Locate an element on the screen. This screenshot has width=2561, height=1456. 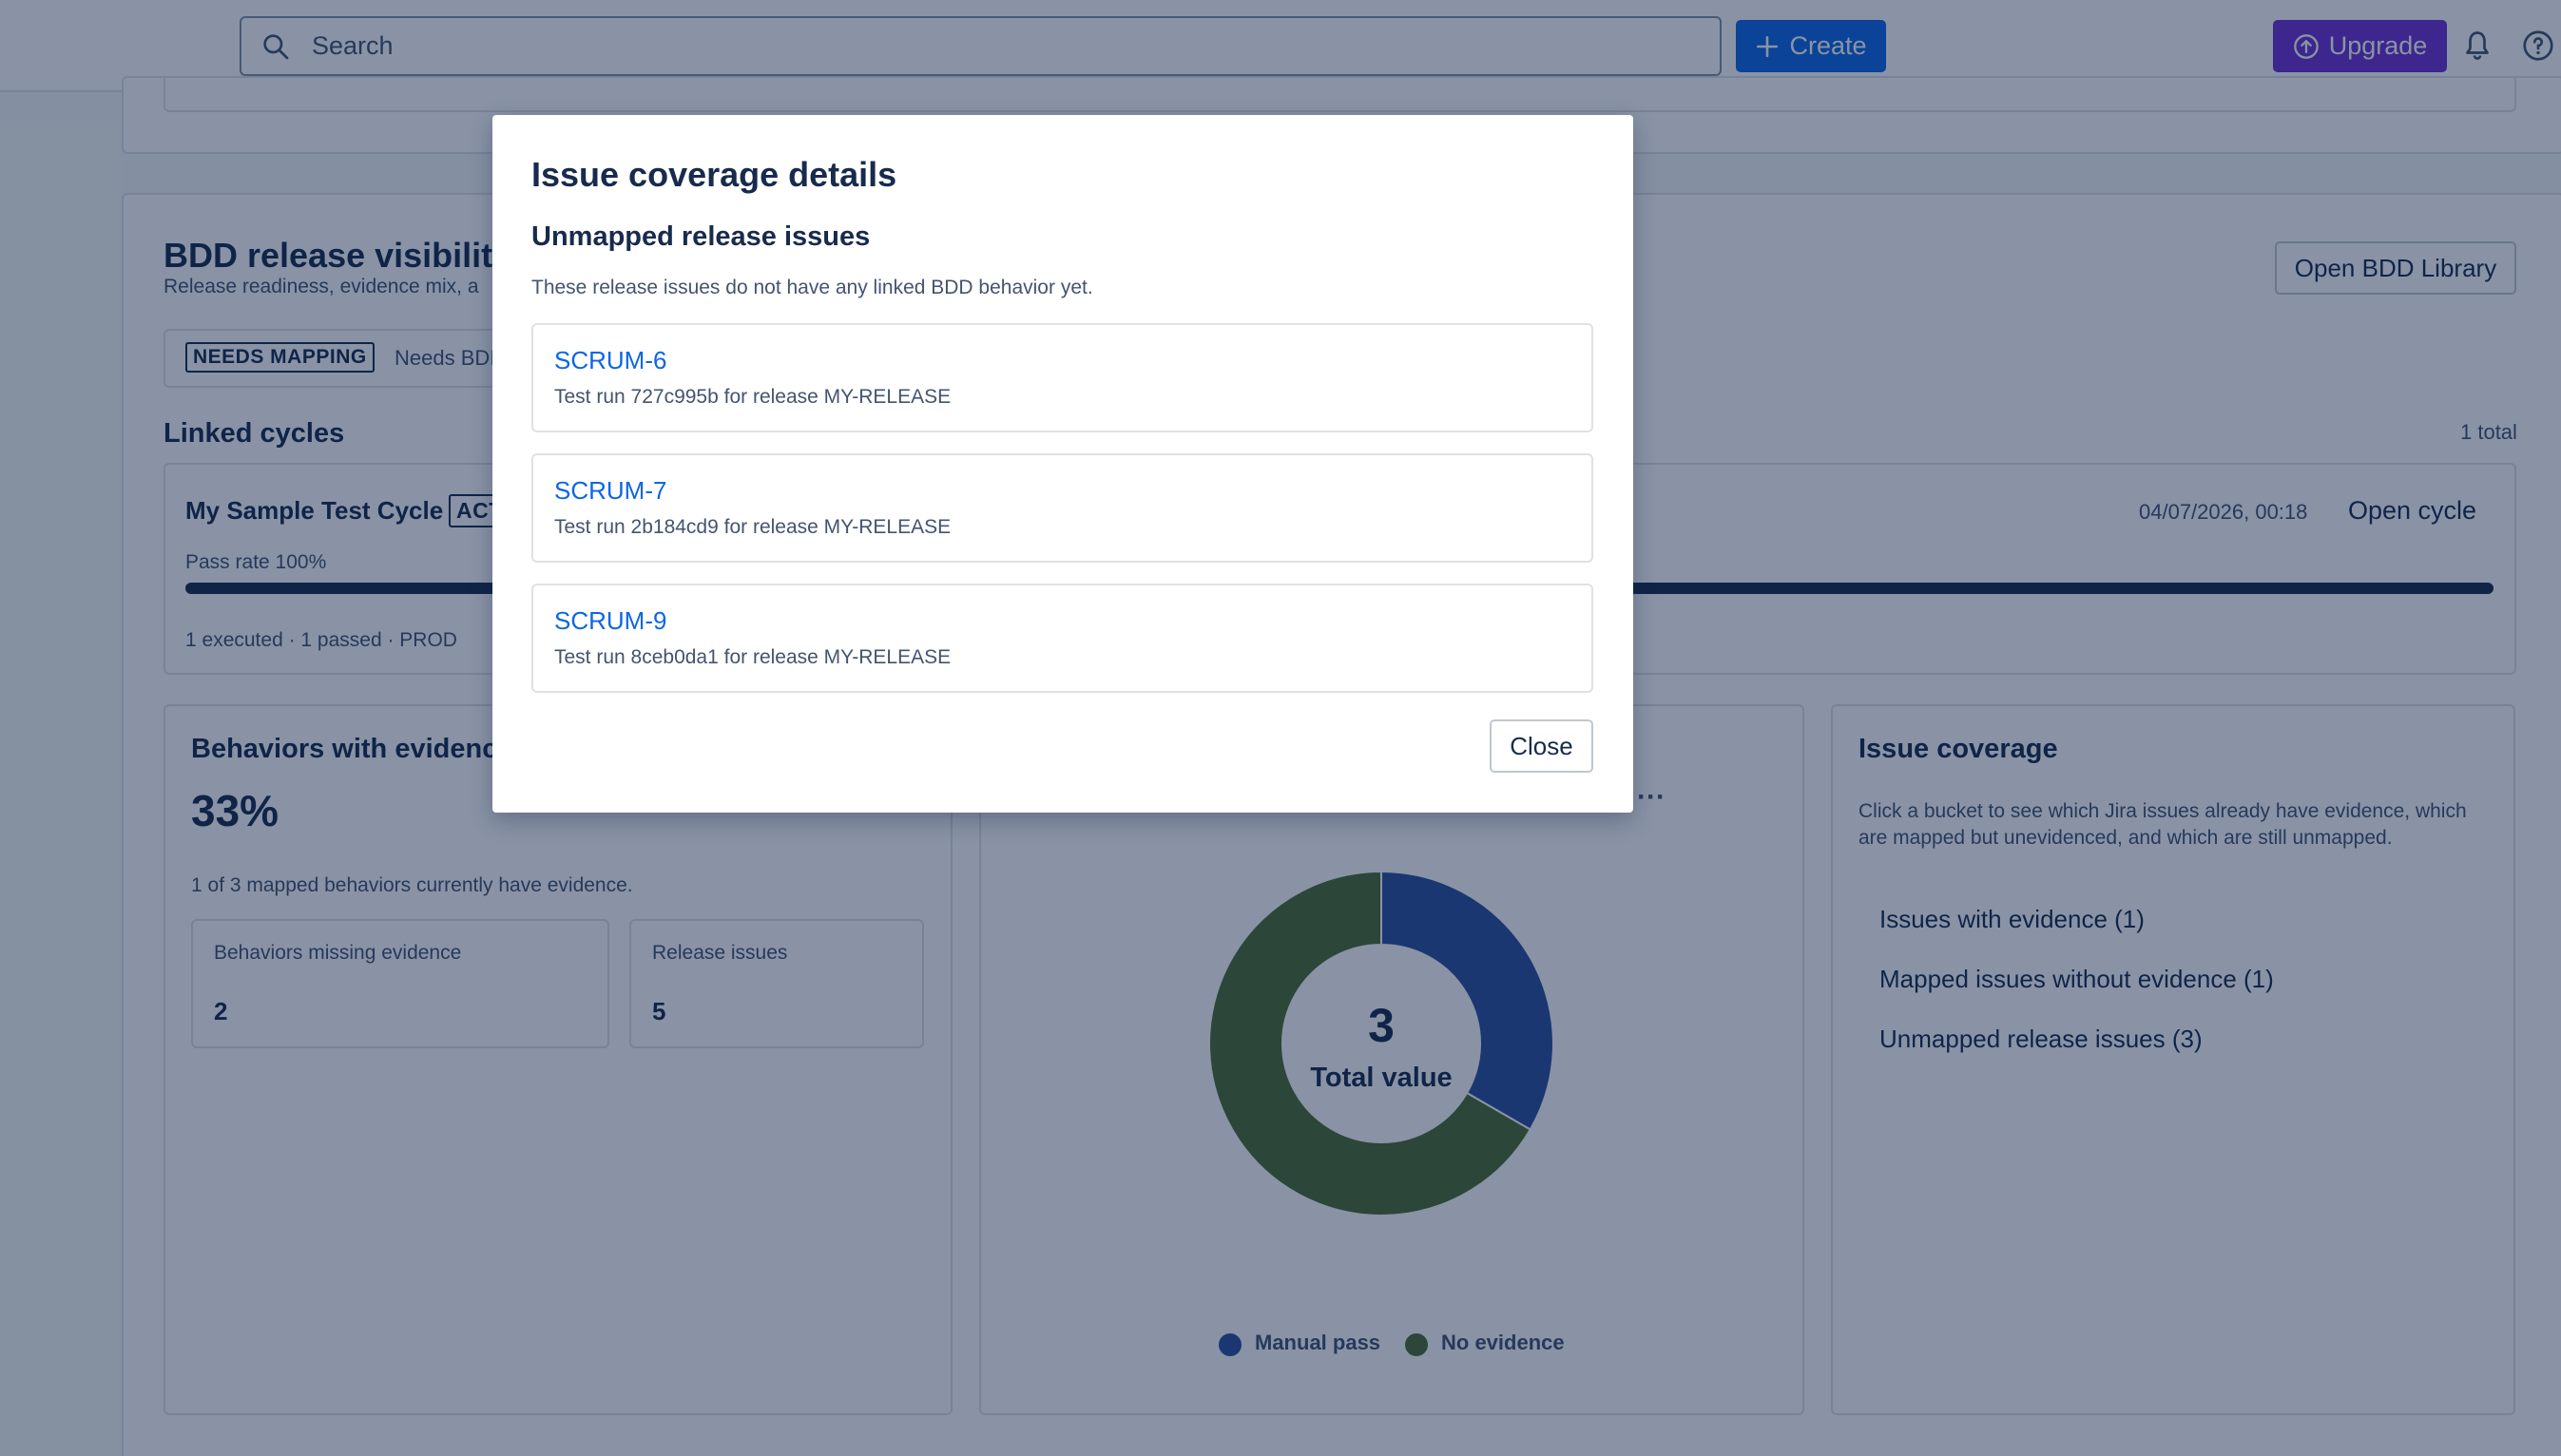
issue-link-scrum-9: SCRUM-9 is located at coordinates (610, 621).